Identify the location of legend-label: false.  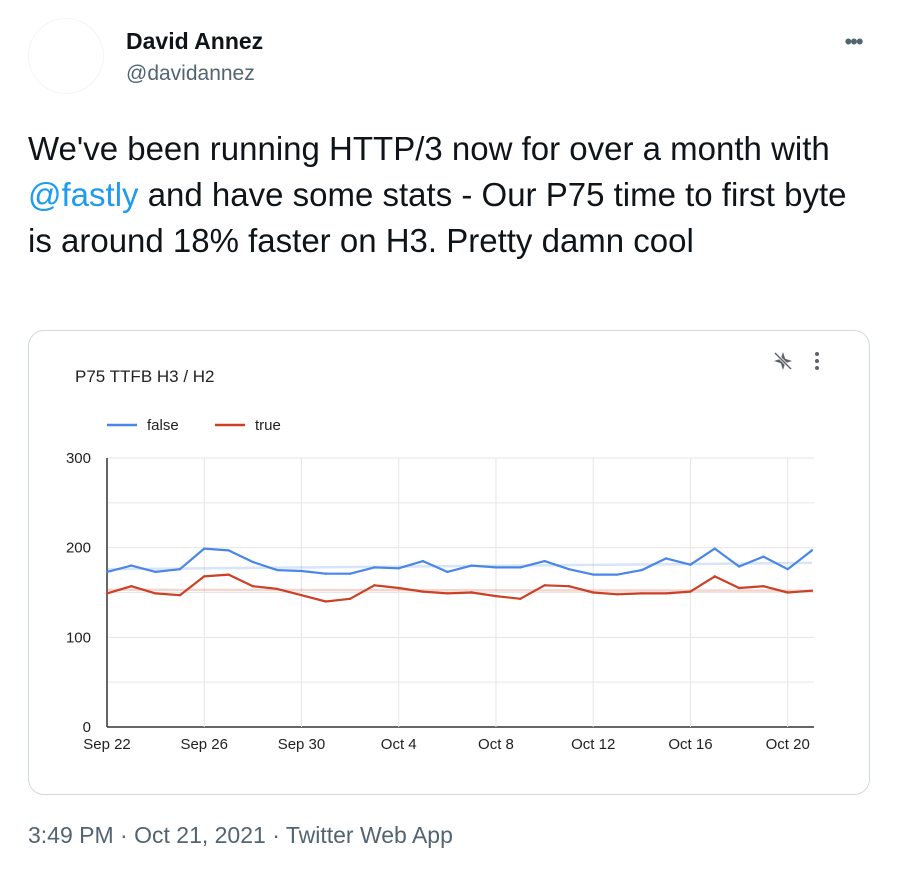
(163, 425).